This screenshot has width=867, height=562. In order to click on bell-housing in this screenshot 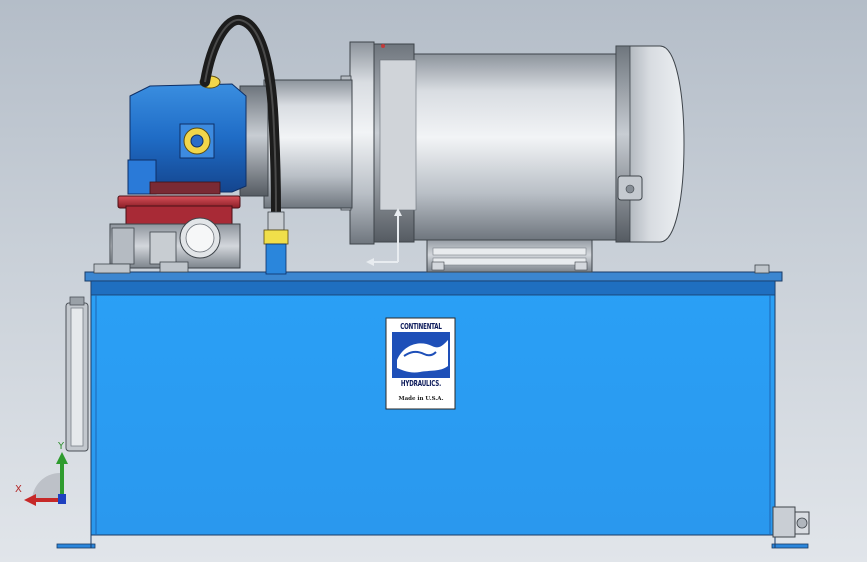, I will do `click(296, 144)`.